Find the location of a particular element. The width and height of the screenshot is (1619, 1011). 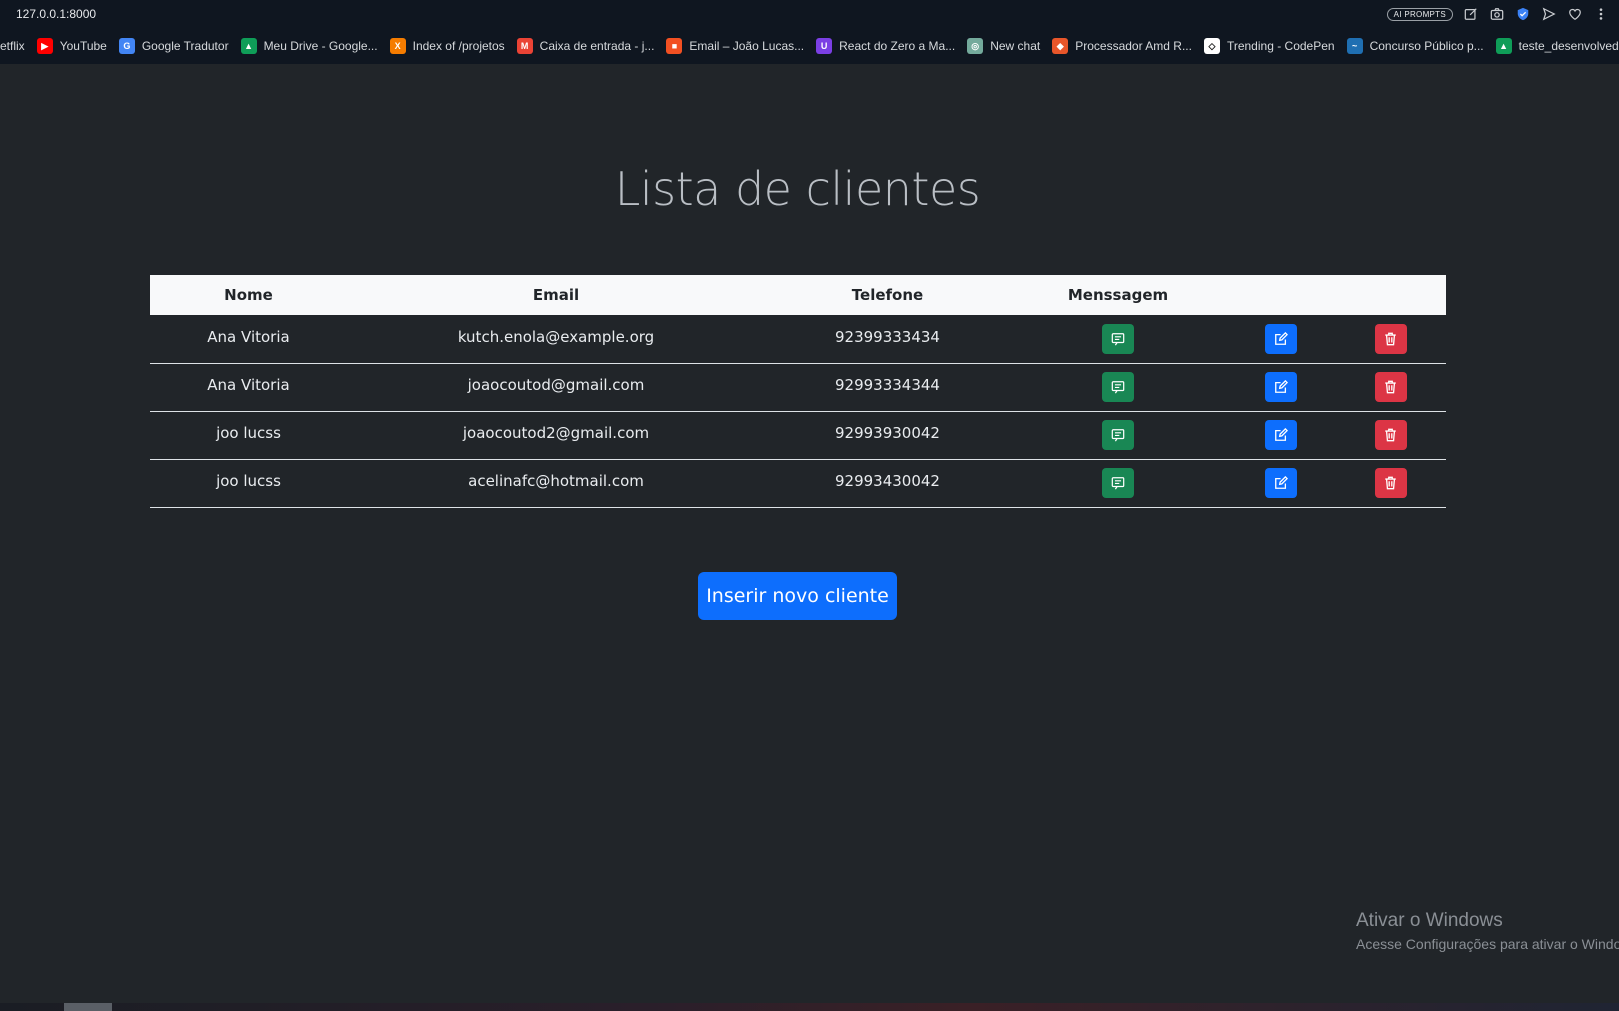

cell-nome: Ana Vitoria is located at coordinates (248, 336).